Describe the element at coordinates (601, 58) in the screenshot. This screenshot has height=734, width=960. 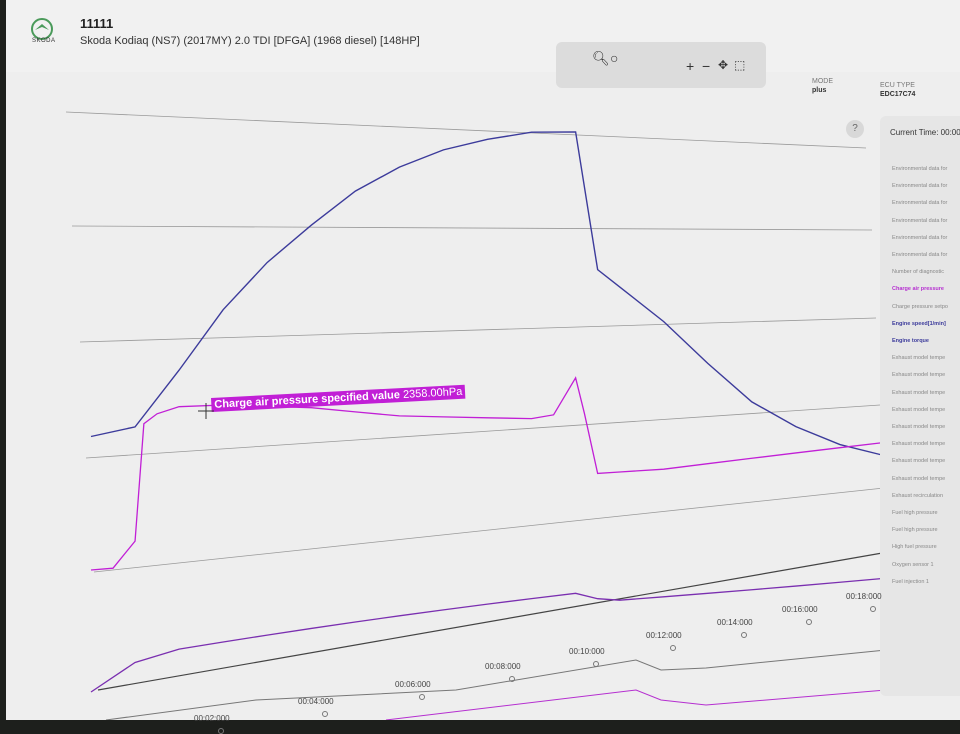
I see `search-icon: 🔍︎` at that location.